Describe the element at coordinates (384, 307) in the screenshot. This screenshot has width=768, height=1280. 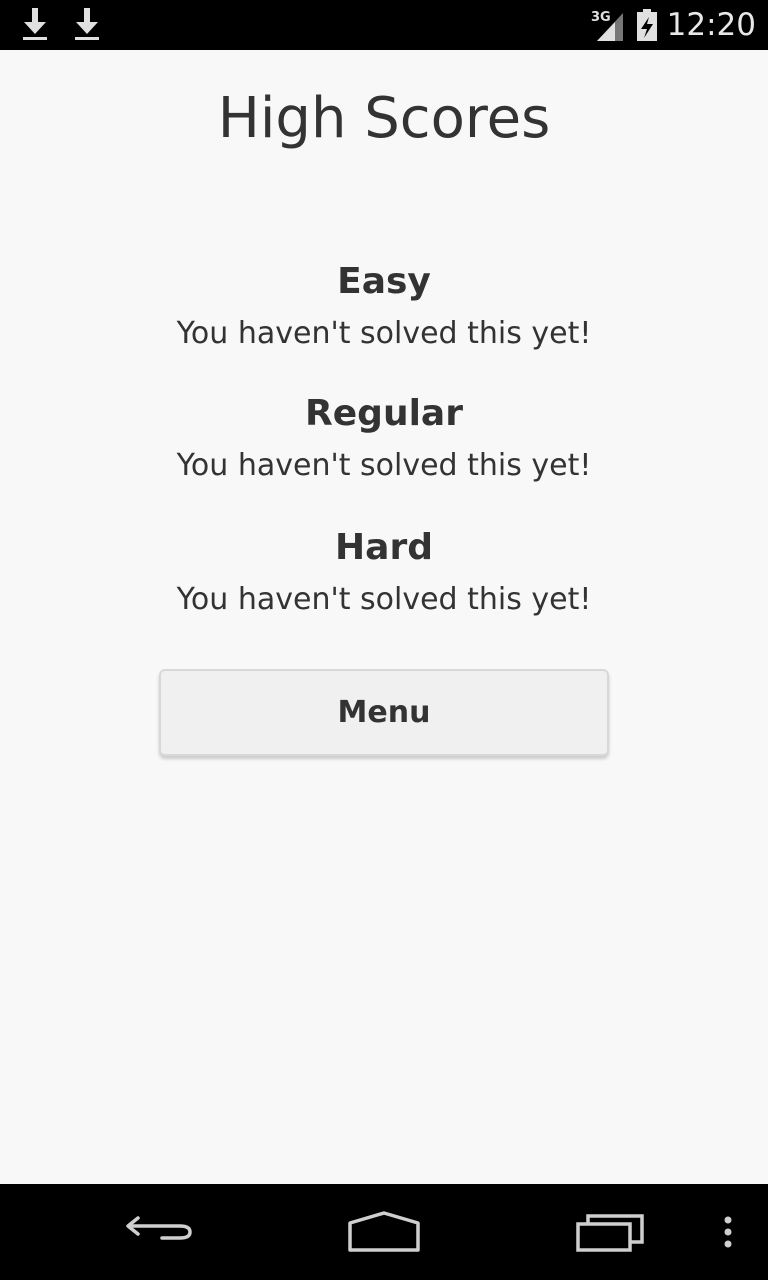
I see `score-entry-easy: Easy You haven't solved this yet!` at that location.